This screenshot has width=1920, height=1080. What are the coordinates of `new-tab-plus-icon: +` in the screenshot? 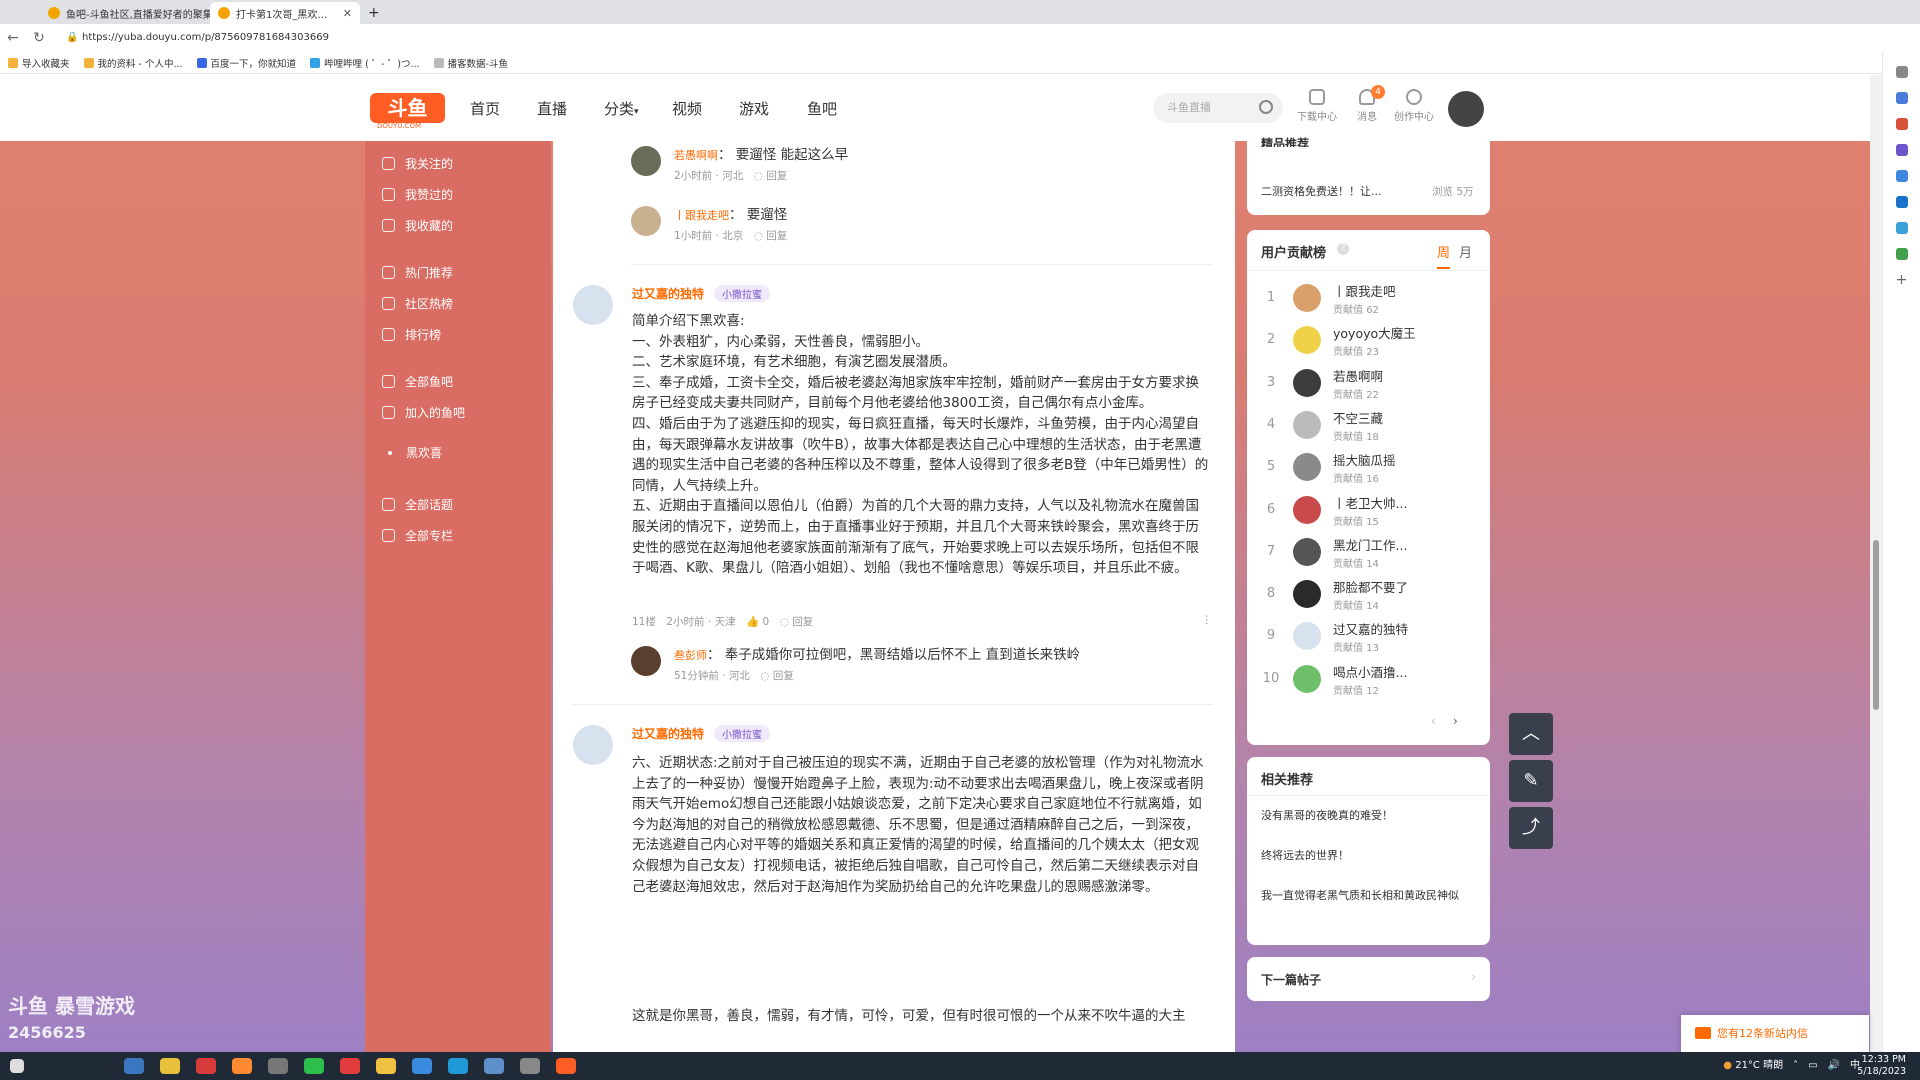 It's located at (374, 13).